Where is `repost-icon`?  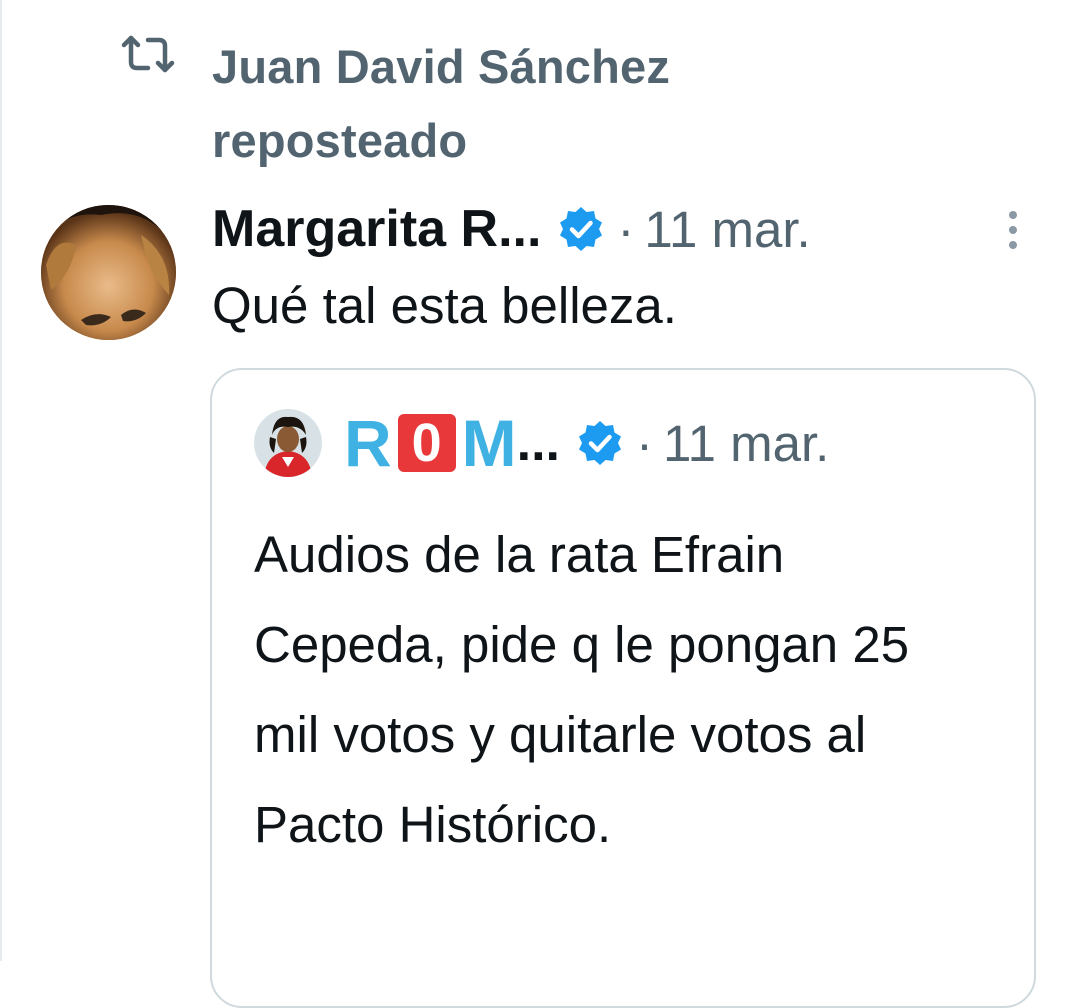
repost-icon is located at coordinates (148, 54).